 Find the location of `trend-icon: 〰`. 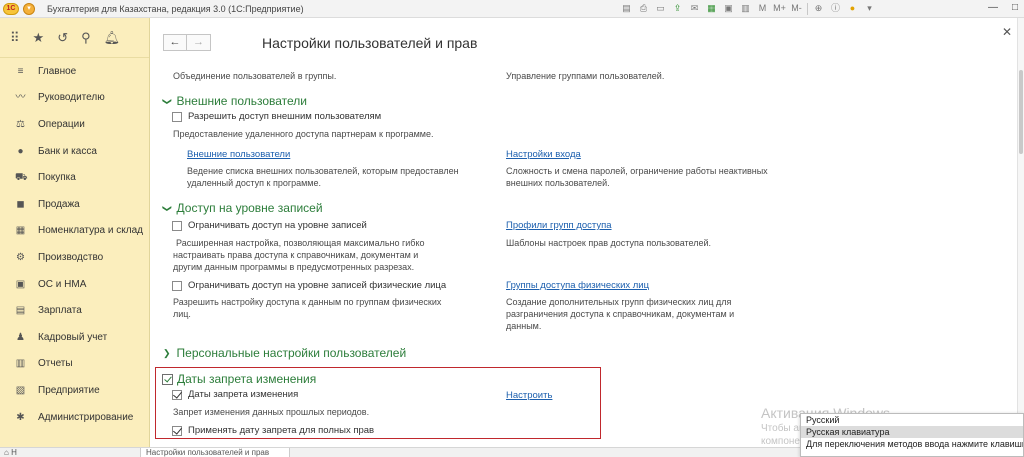

trend-icon: 〰 is located at coordinates (20, 98).